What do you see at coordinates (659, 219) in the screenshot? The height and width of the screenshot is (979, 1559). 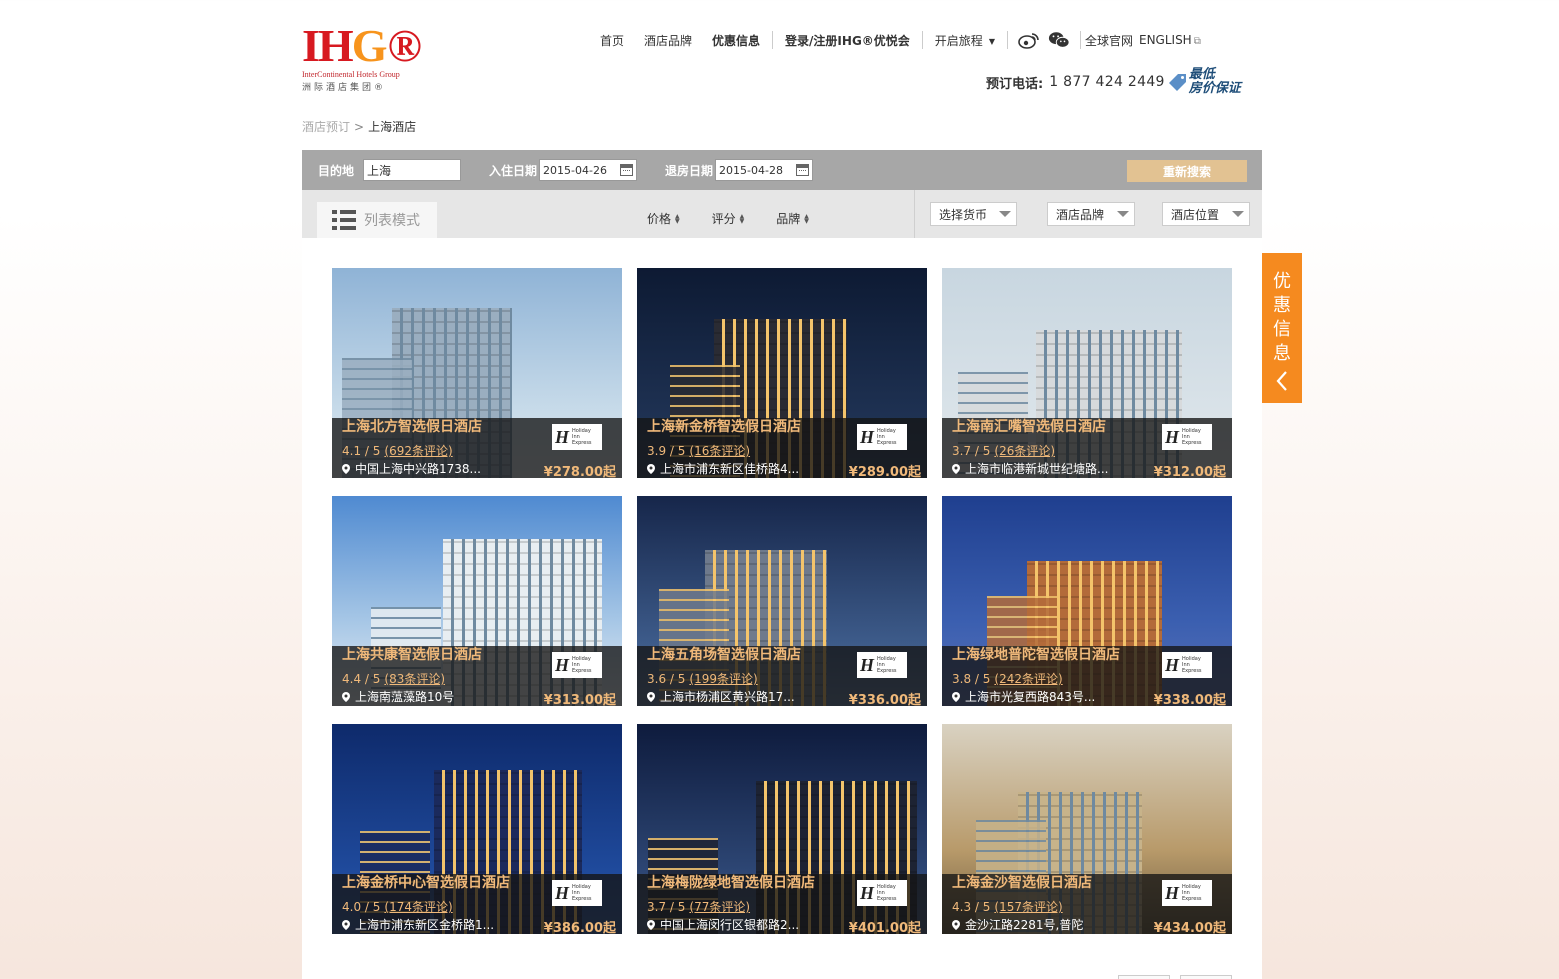 I see `sort-price-label: 价格` at bounding box center [659, 219].